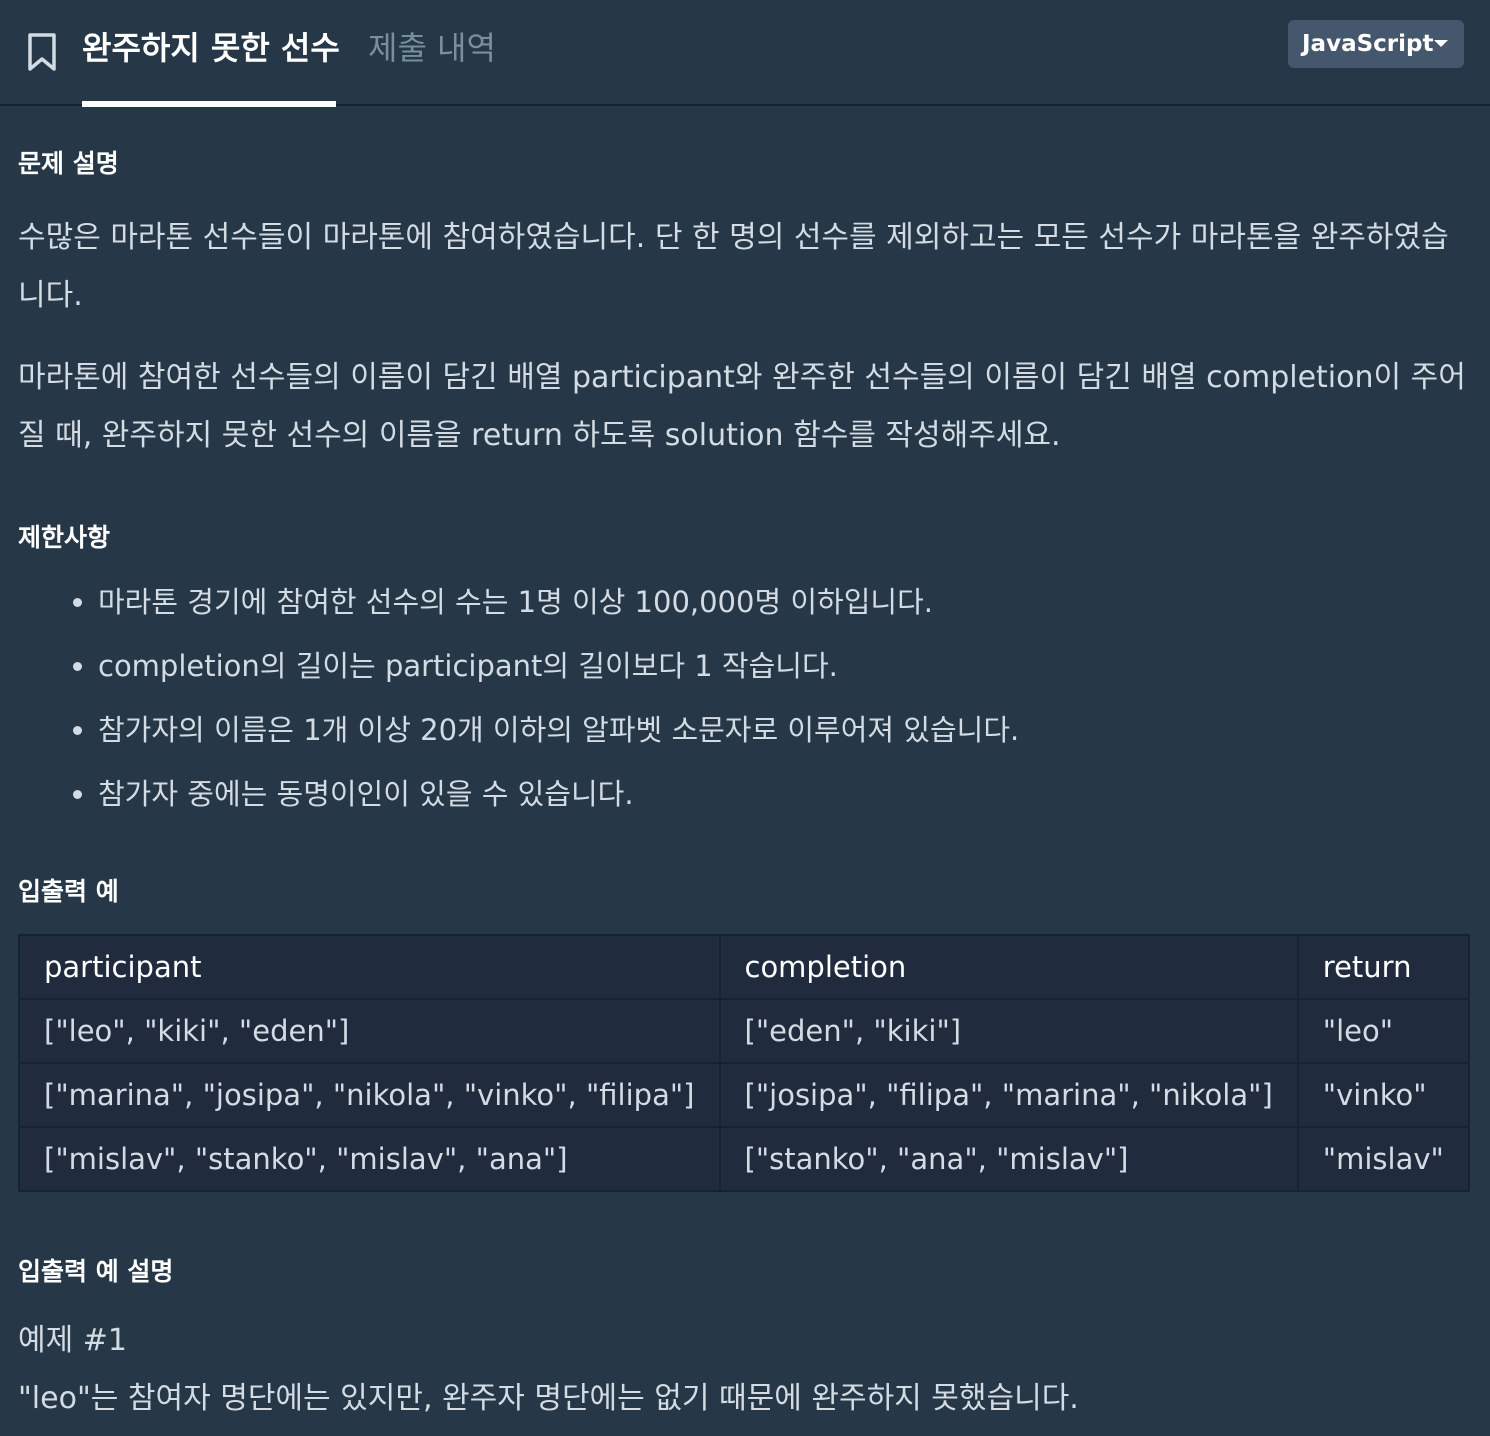  I want to click on caret-down-icon, so click(1441, 43).